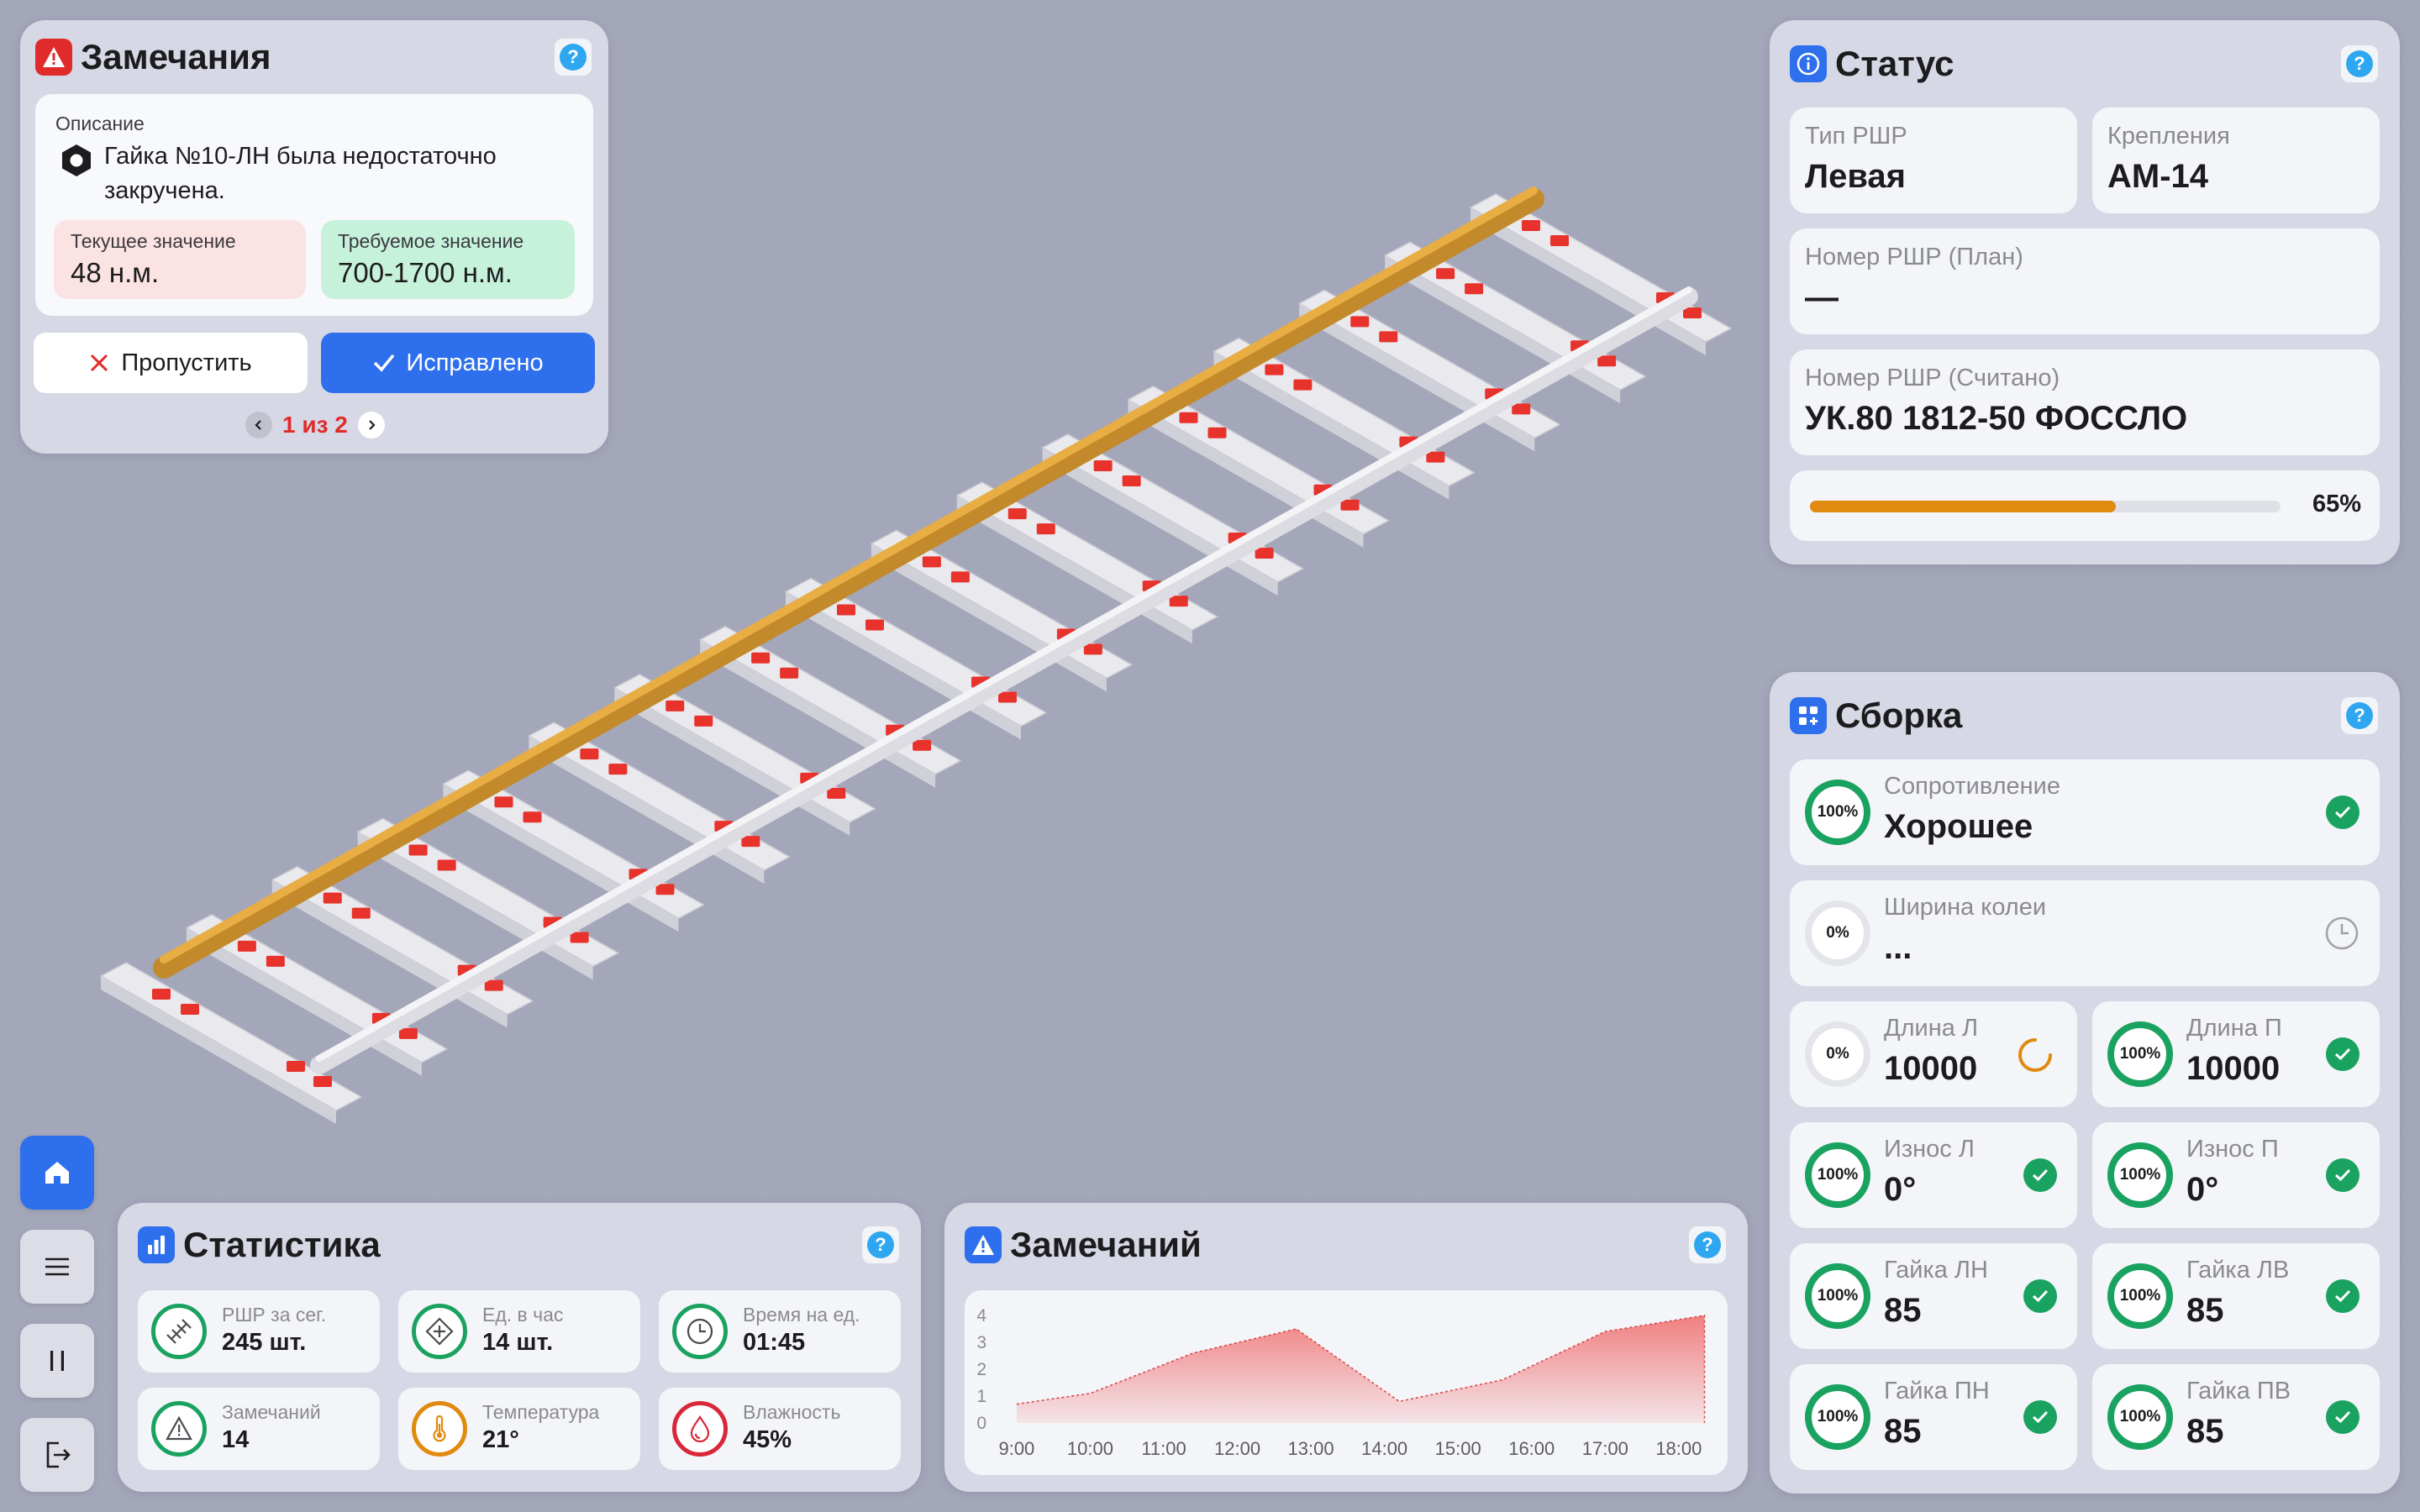 Image resolution: width=2420 pixels, height=1512 pixels. I want to click on length-l-label: Длина Л, so click(1931, 1028).